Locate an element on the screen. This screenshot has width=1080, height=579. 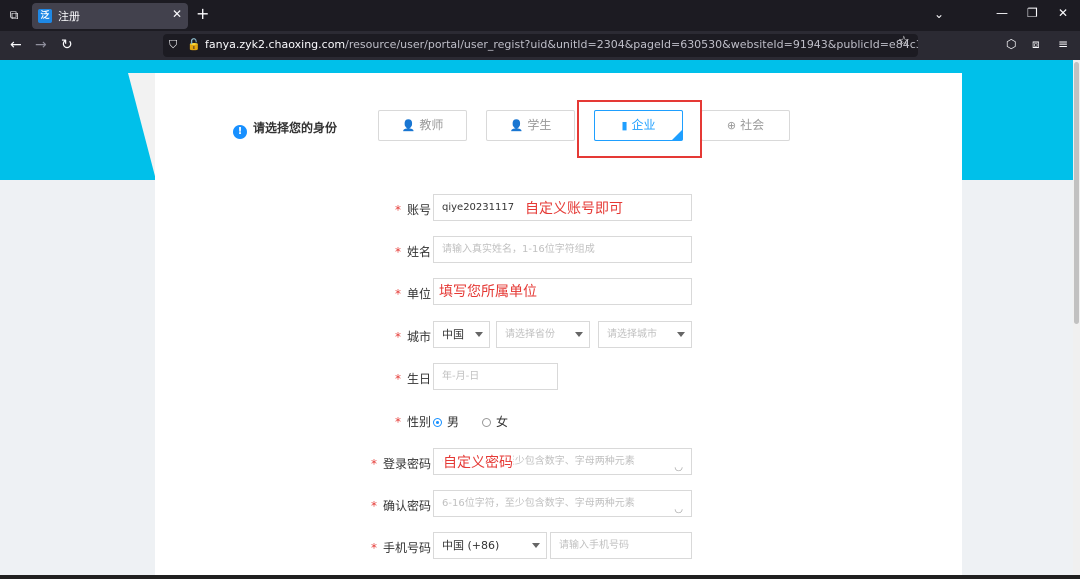
gender-row: * 性别 男 女 is located at coordinates (558, 421).